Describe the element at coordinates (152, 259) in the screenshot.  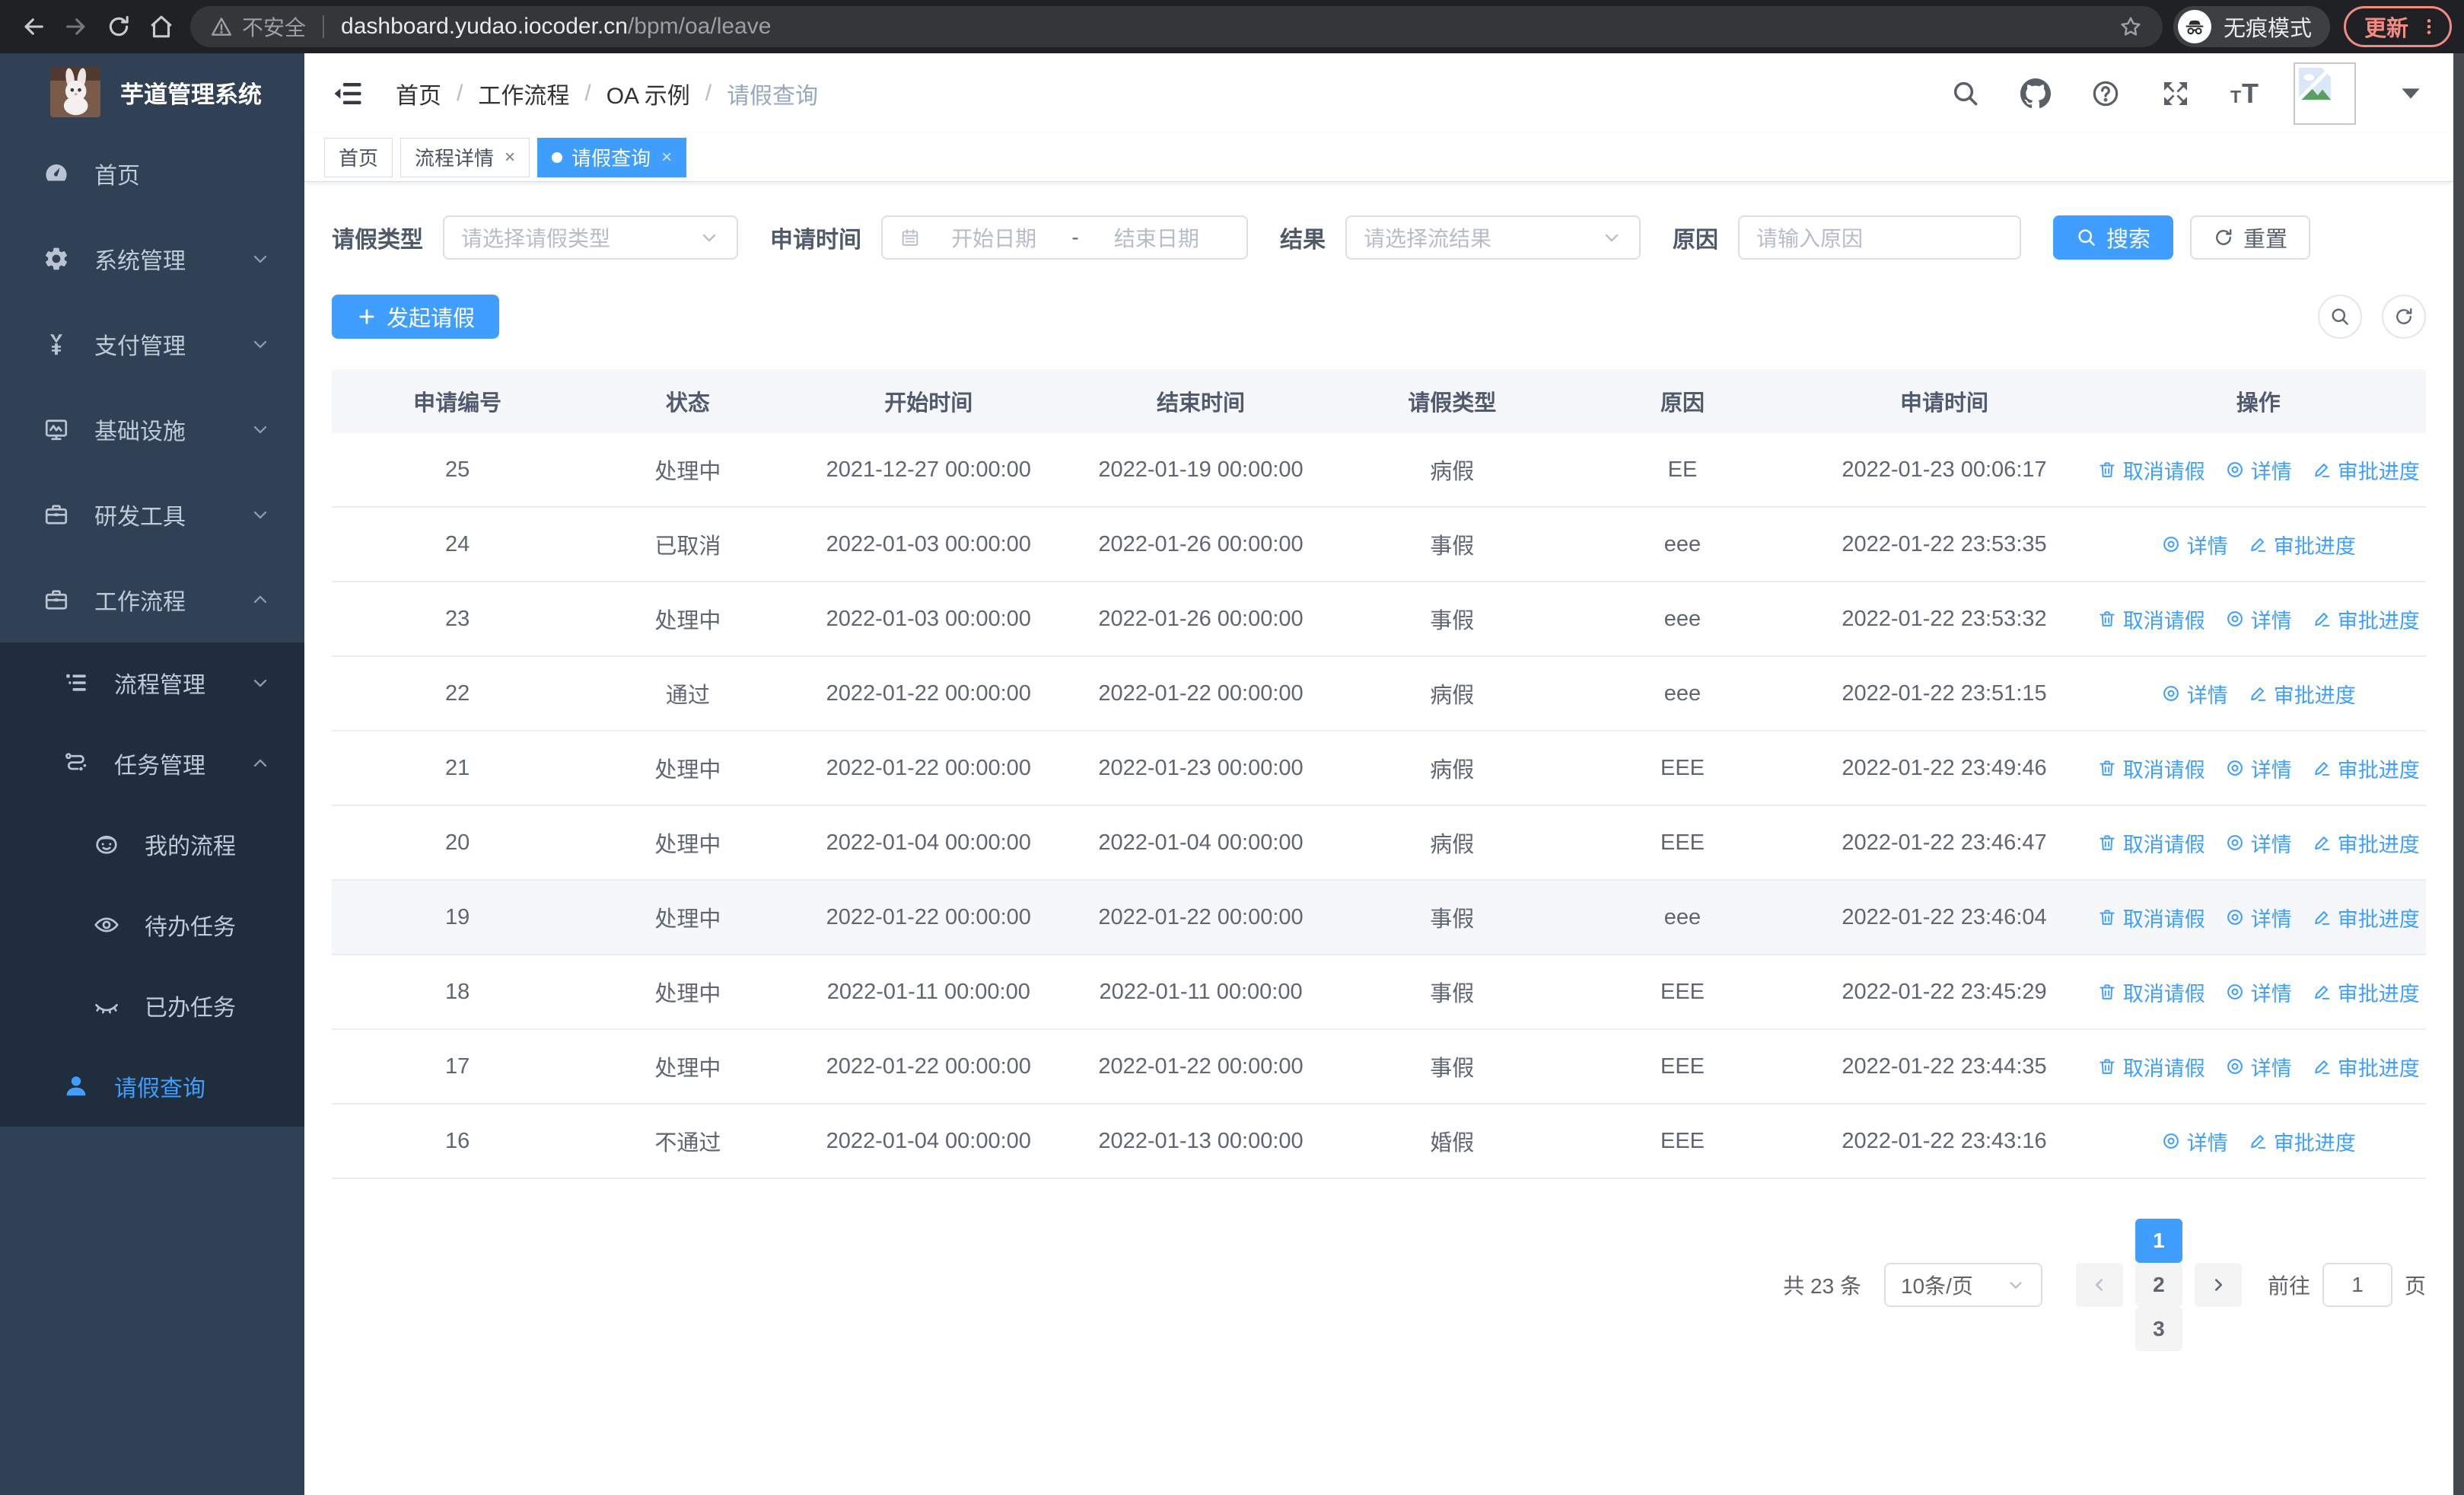
I see `sidebar-item-系统管理: 系统管理` at that location.